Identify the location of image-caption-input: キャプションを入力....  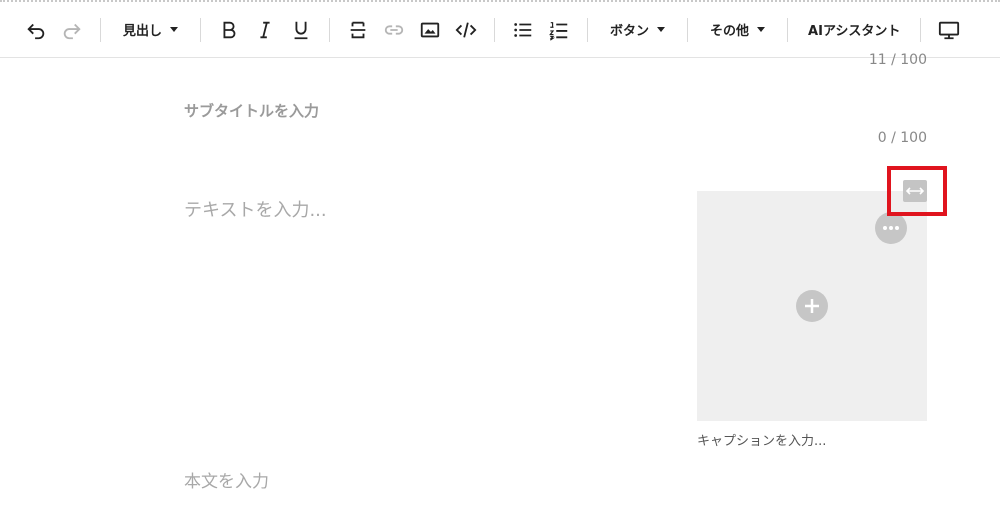
(761, 439).